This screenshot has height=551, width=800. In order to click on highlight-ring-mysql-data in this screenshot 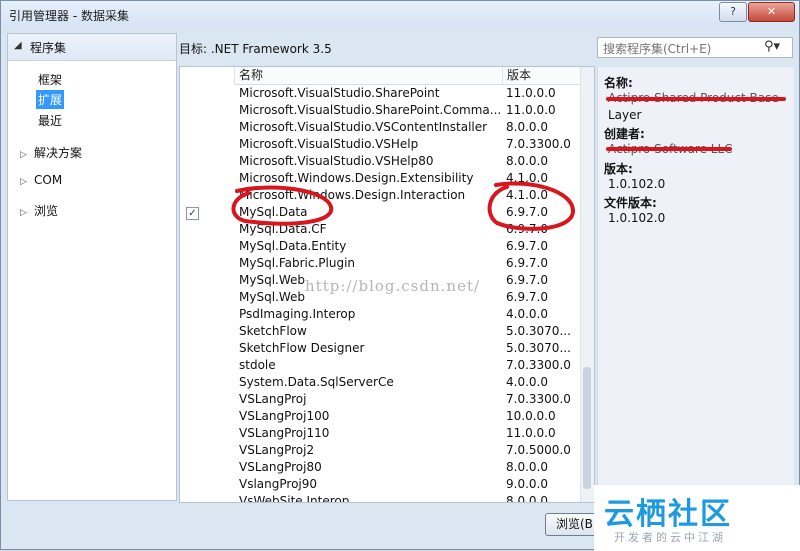, I will do `click(282, 205)`.